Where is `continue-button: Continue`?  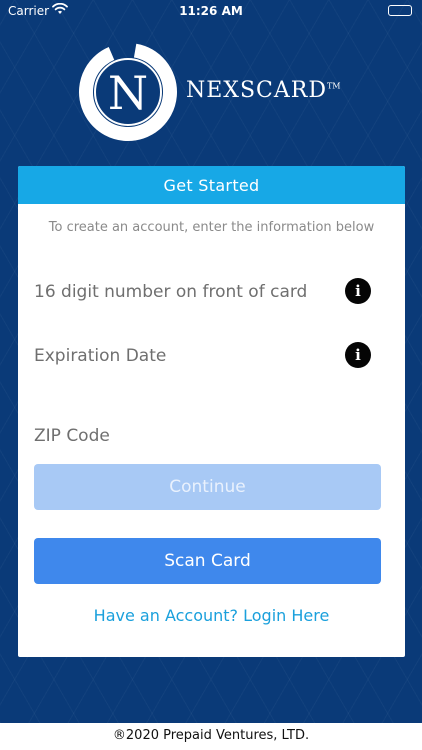 continue-button: Continue is located at coordinates (207, 487).